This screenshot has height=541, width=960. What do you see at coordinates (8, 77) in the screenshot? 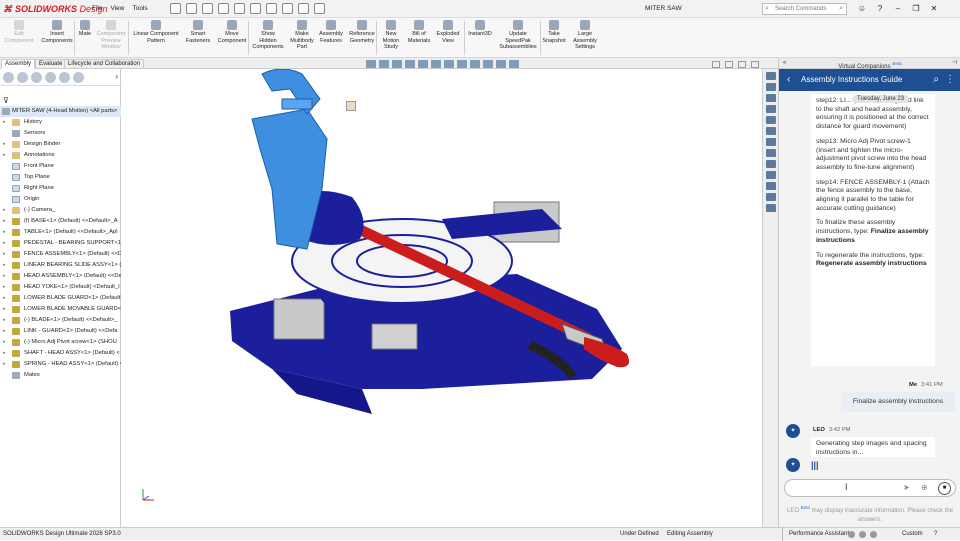
I see `feature-tree-tab-icon` at bounding box center [8, 77].